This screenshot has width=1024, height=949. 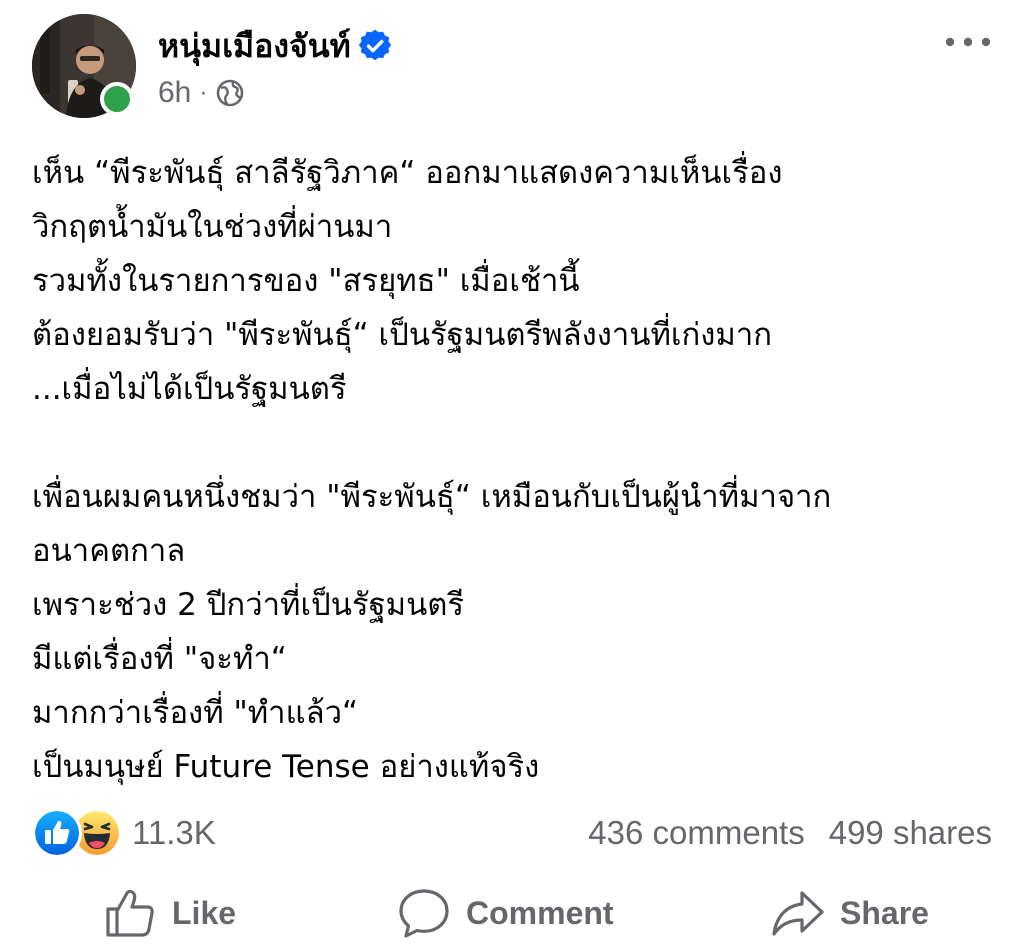 I want to click on post-actions-bar: Like Comment Share, so click(x=512, y=913).